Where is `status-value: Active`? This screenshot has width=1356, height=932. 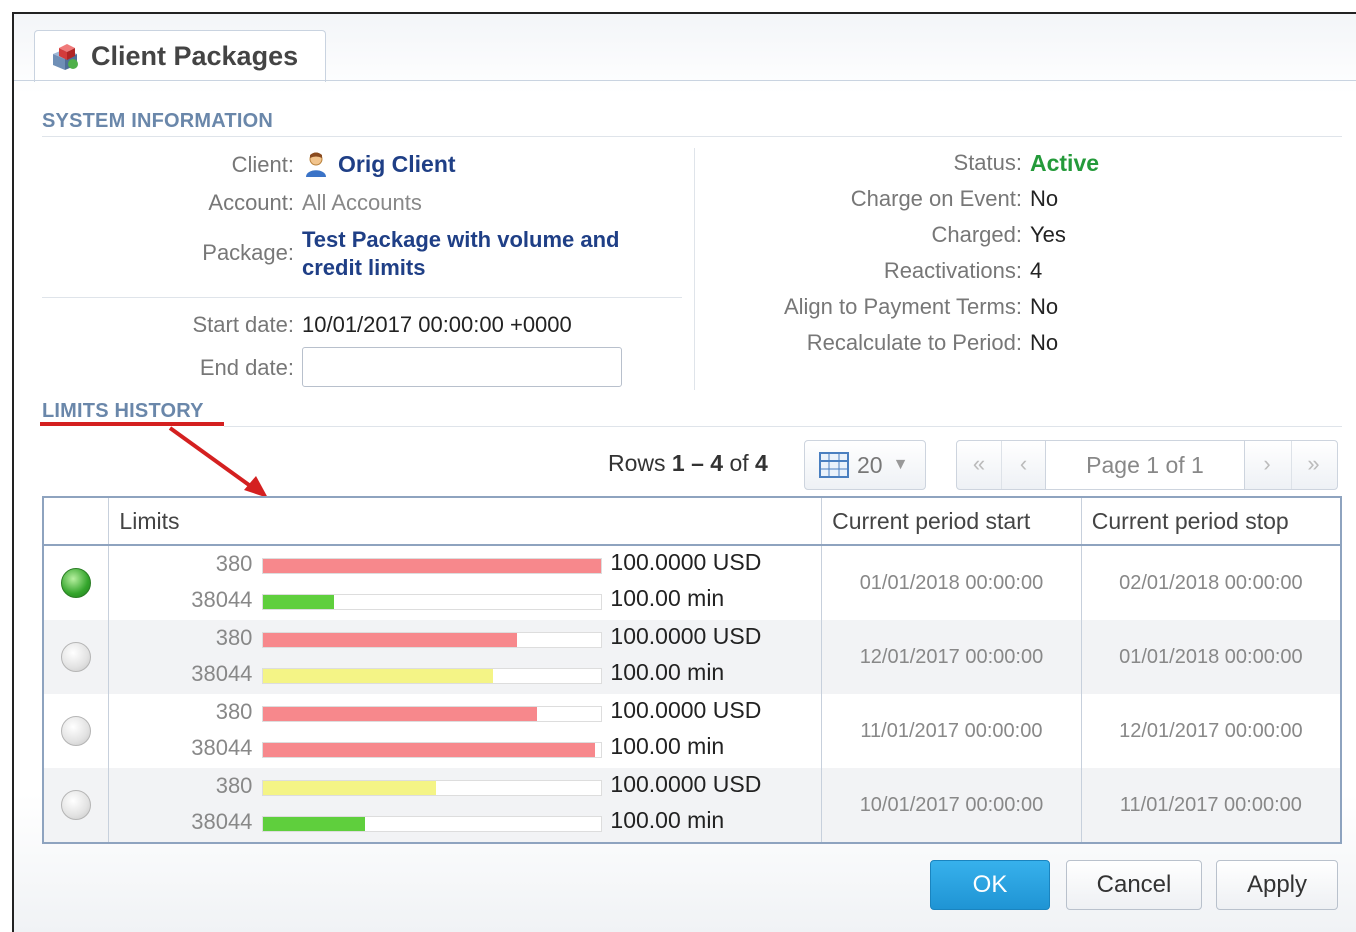 status-value: Active is located at coordinates (1065, 163).